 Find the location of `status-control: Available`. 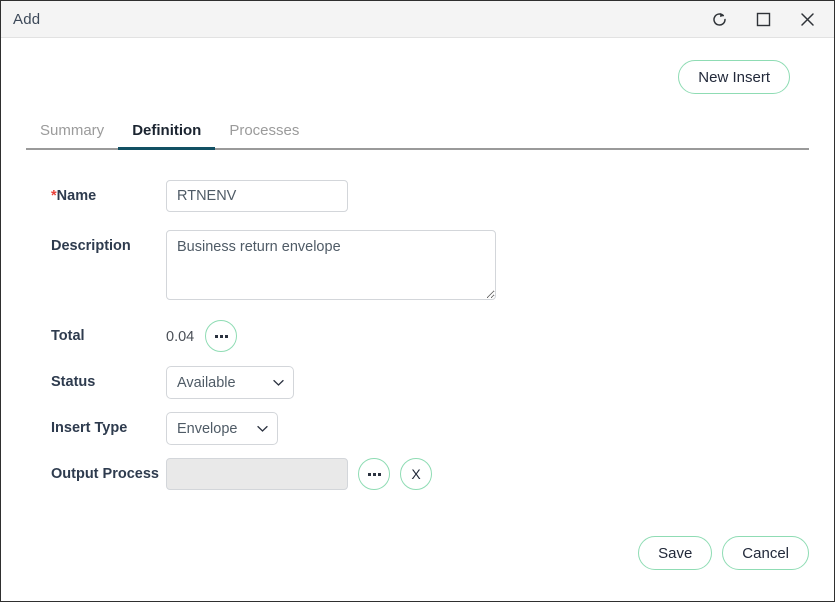

status-control: Available is located at coordinates (230, 382).